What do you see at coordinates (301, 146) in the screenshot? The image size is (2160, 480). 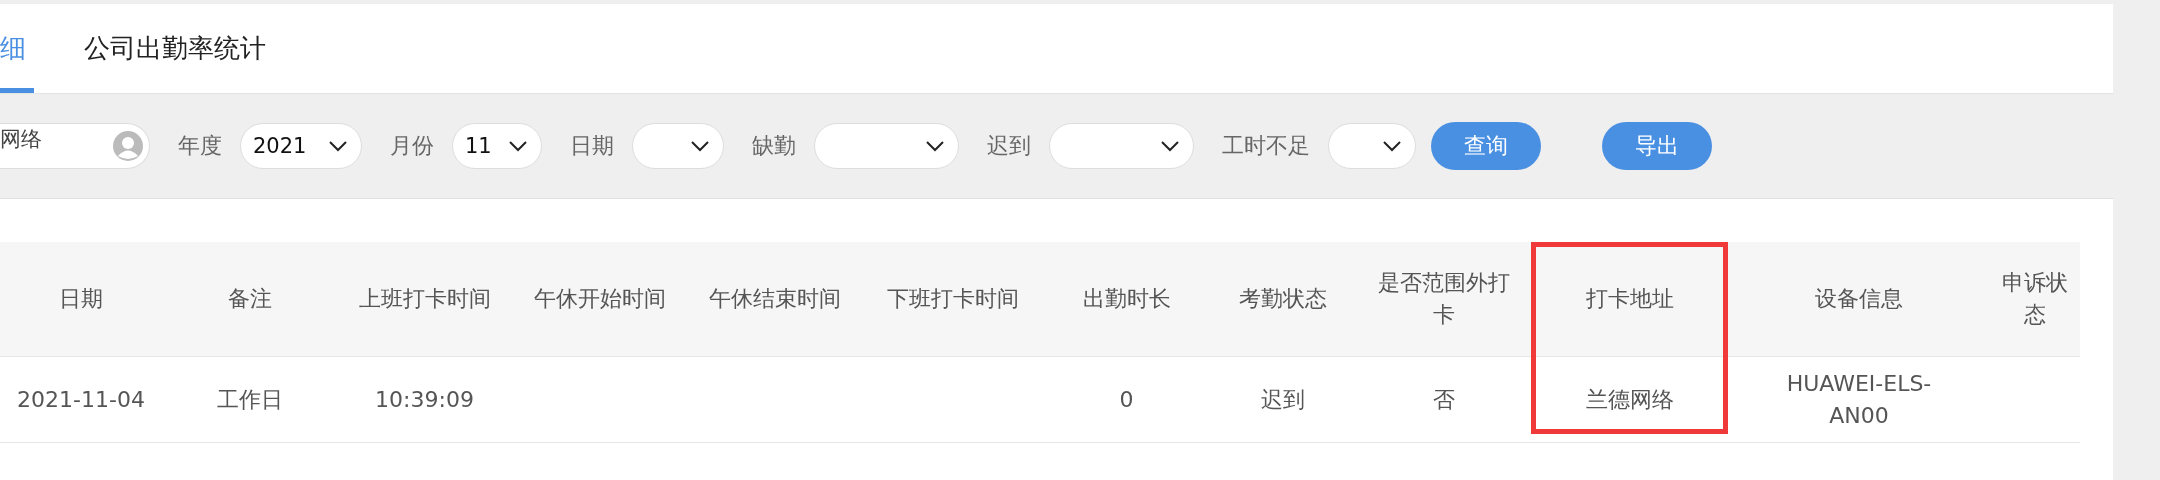 I see `select-field: 2021` at bounding box center [301, 146].